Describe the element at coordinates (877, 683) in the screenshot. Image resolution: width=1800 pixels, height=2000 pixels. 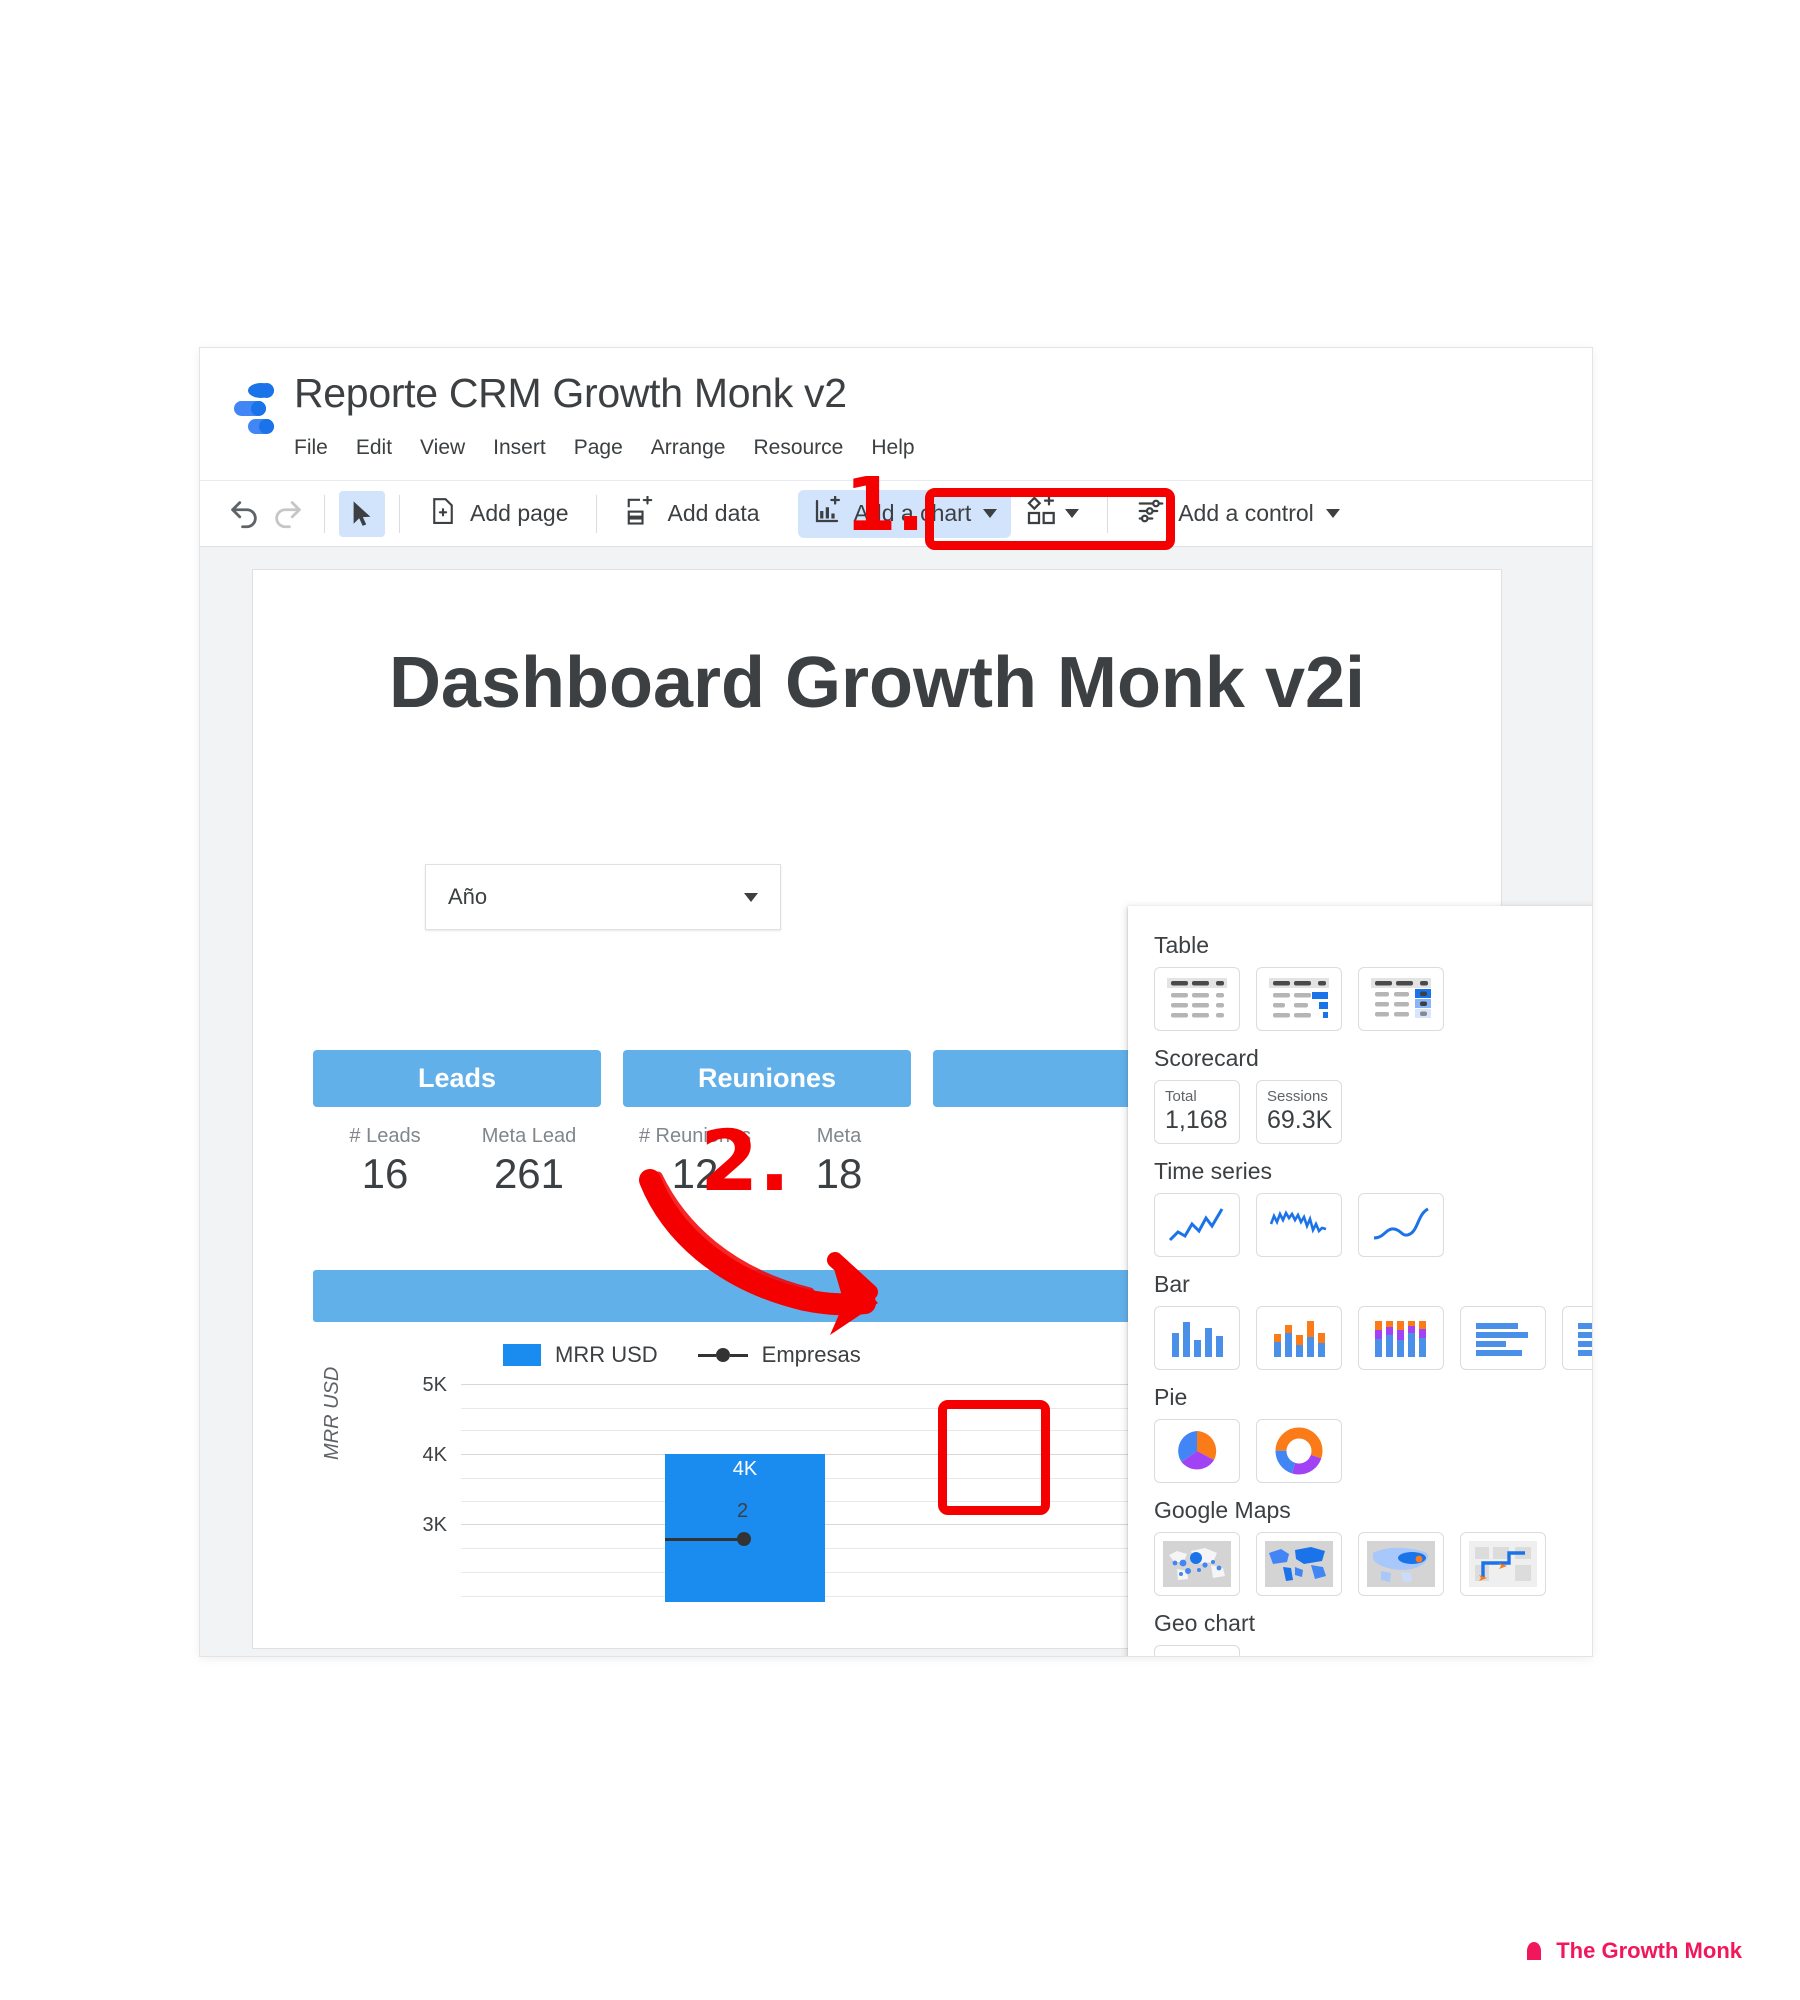
I see `report-heading: Dashboard Growth Monk v2i` at that location.